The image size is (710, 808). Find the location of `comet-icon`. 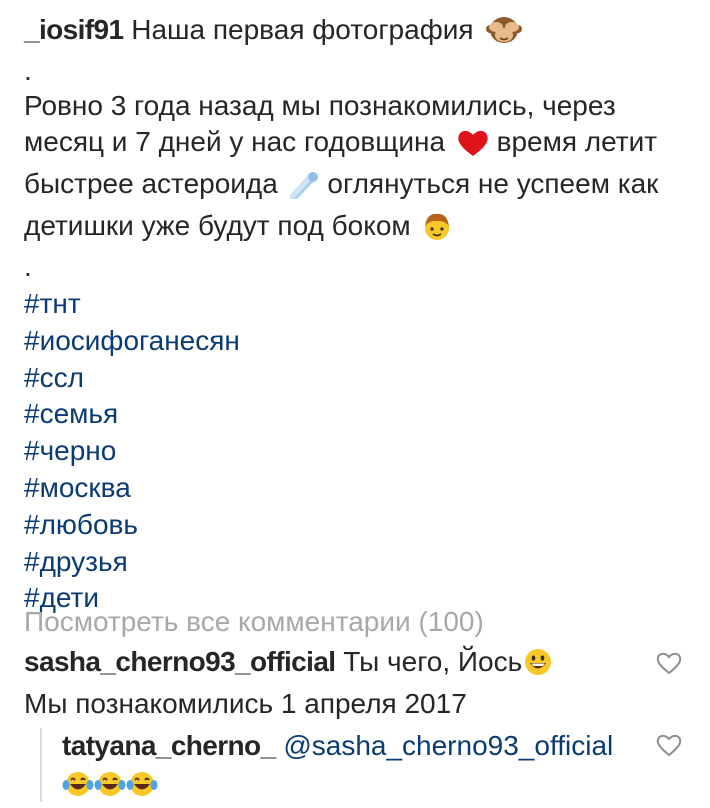

comet-icon is located at coordinates (304, 189).